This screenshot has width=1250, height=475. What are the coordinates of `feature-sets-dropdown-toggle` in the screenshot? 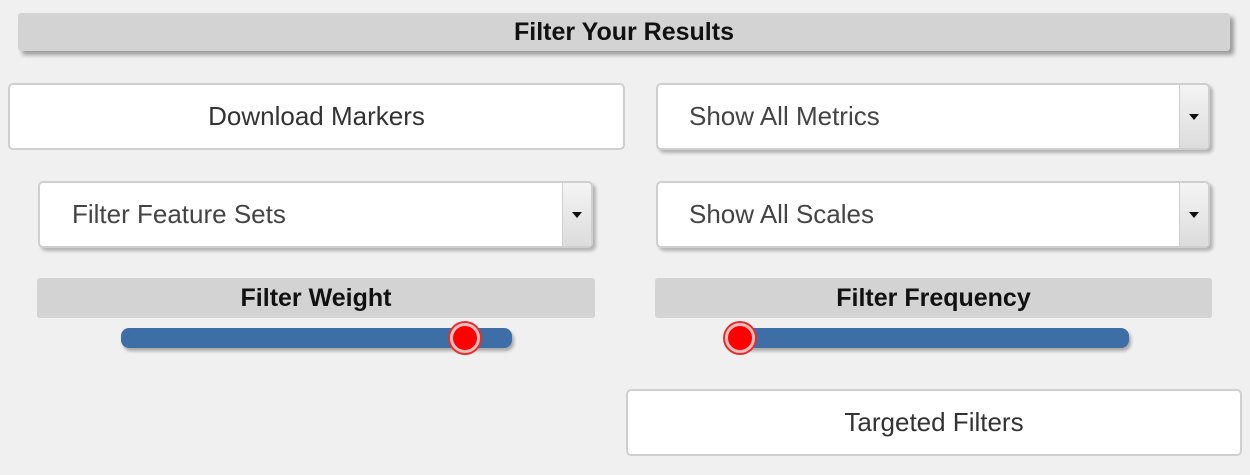 It's located at (576, 214).